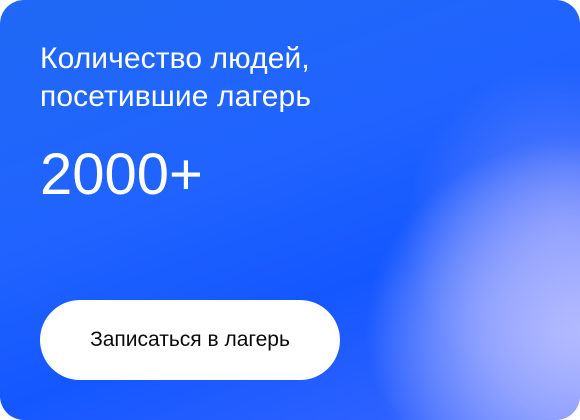 The width and height of the screenshot is (580, 420). Describe the element at coordinates (176, 96) in the screenshot. I see `card-title-line-2: посетившие лагерь` at that location.